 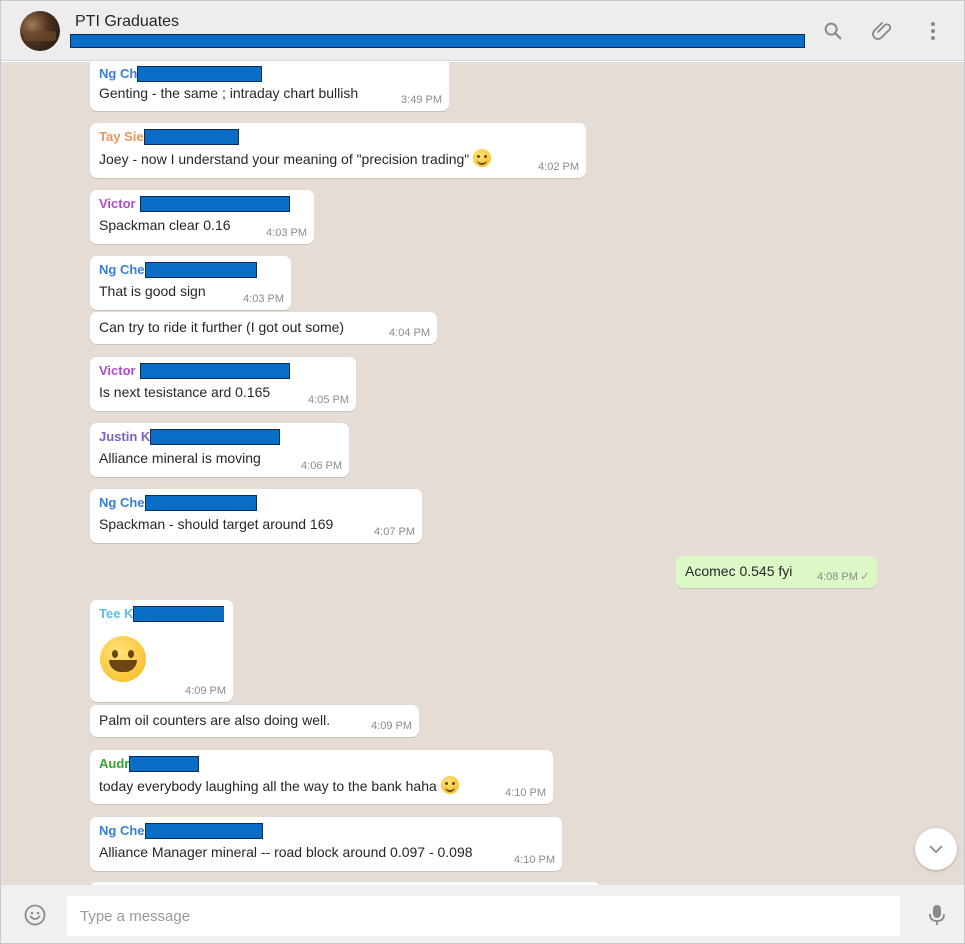 I want to click on message-input, so click(x=483, y=916).